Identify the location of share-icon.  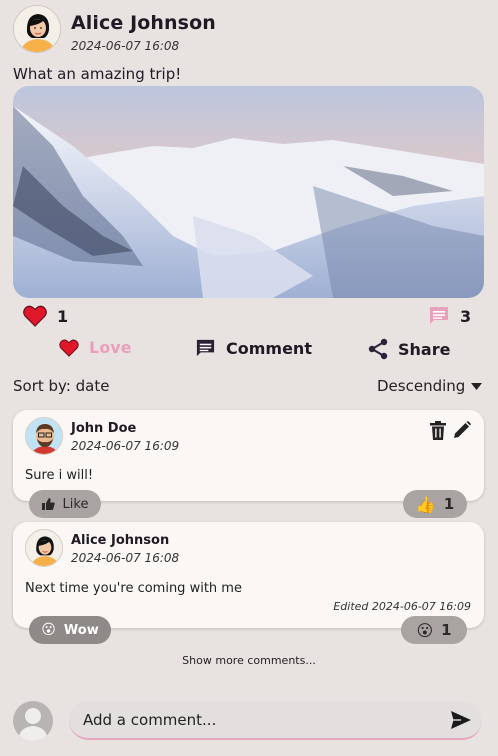
(378, 349).